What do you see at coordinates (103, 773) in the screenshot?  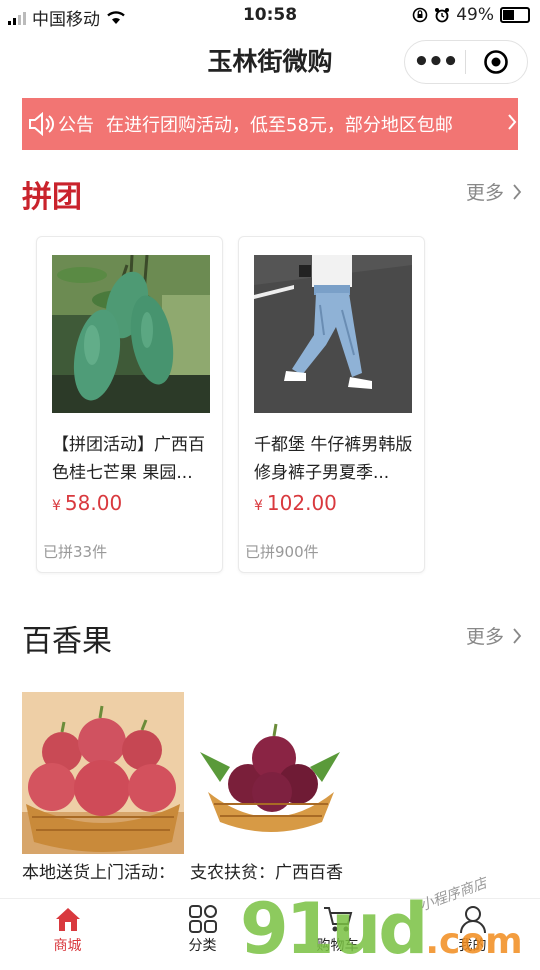 I see `passion-fruit-basket-image` at bounding box center [103, 773].